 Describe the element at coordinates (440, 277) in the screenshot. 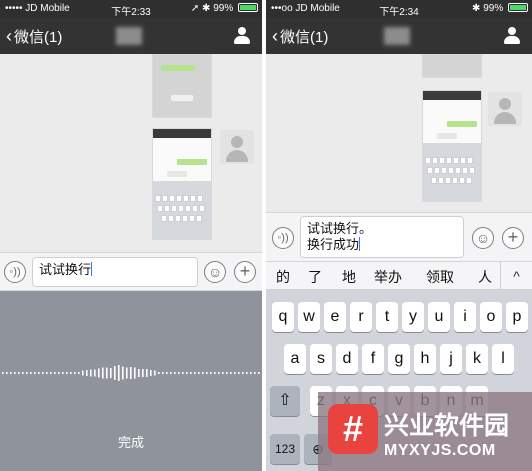

I see `candidate-word: 领取` at that location.